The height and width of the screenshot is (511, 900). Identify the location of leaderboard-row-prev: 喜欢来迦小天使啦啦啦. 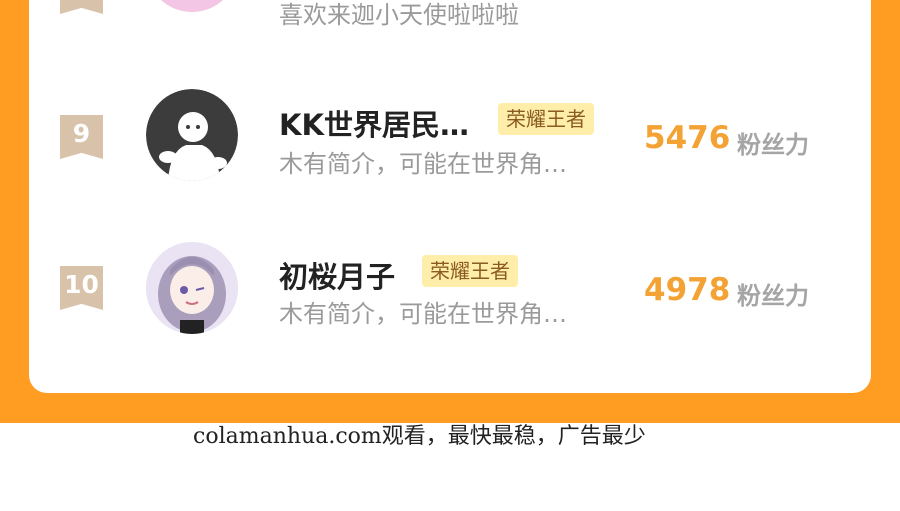
(450, 20).